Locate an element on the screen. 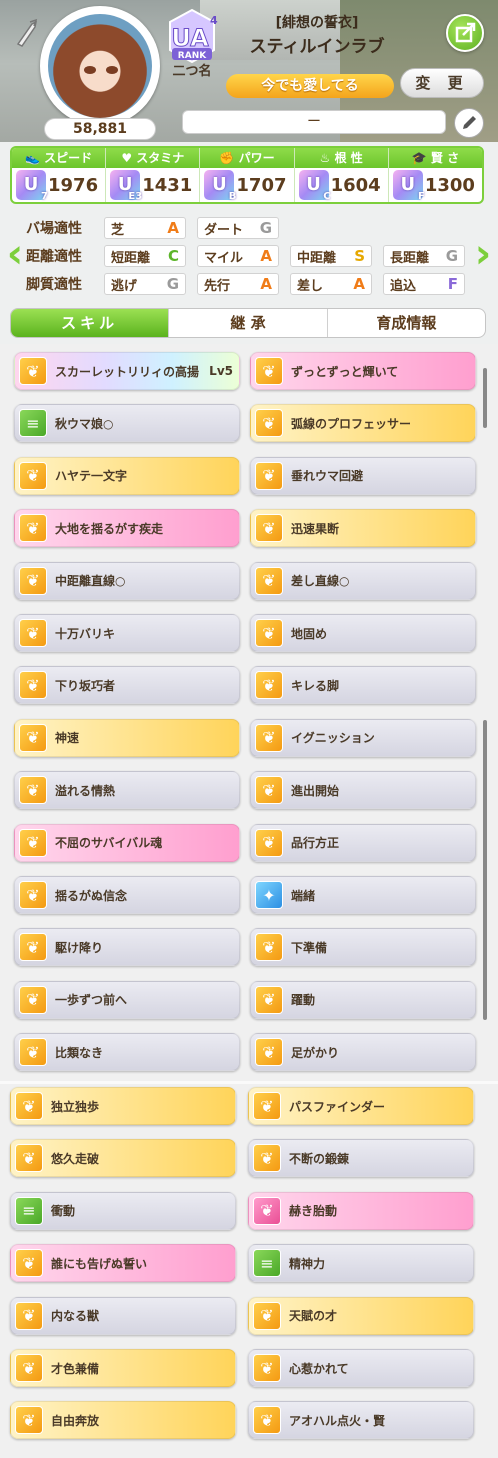  skill-item: ❦ 内なる獣 is located at coordinates (123, 1315).